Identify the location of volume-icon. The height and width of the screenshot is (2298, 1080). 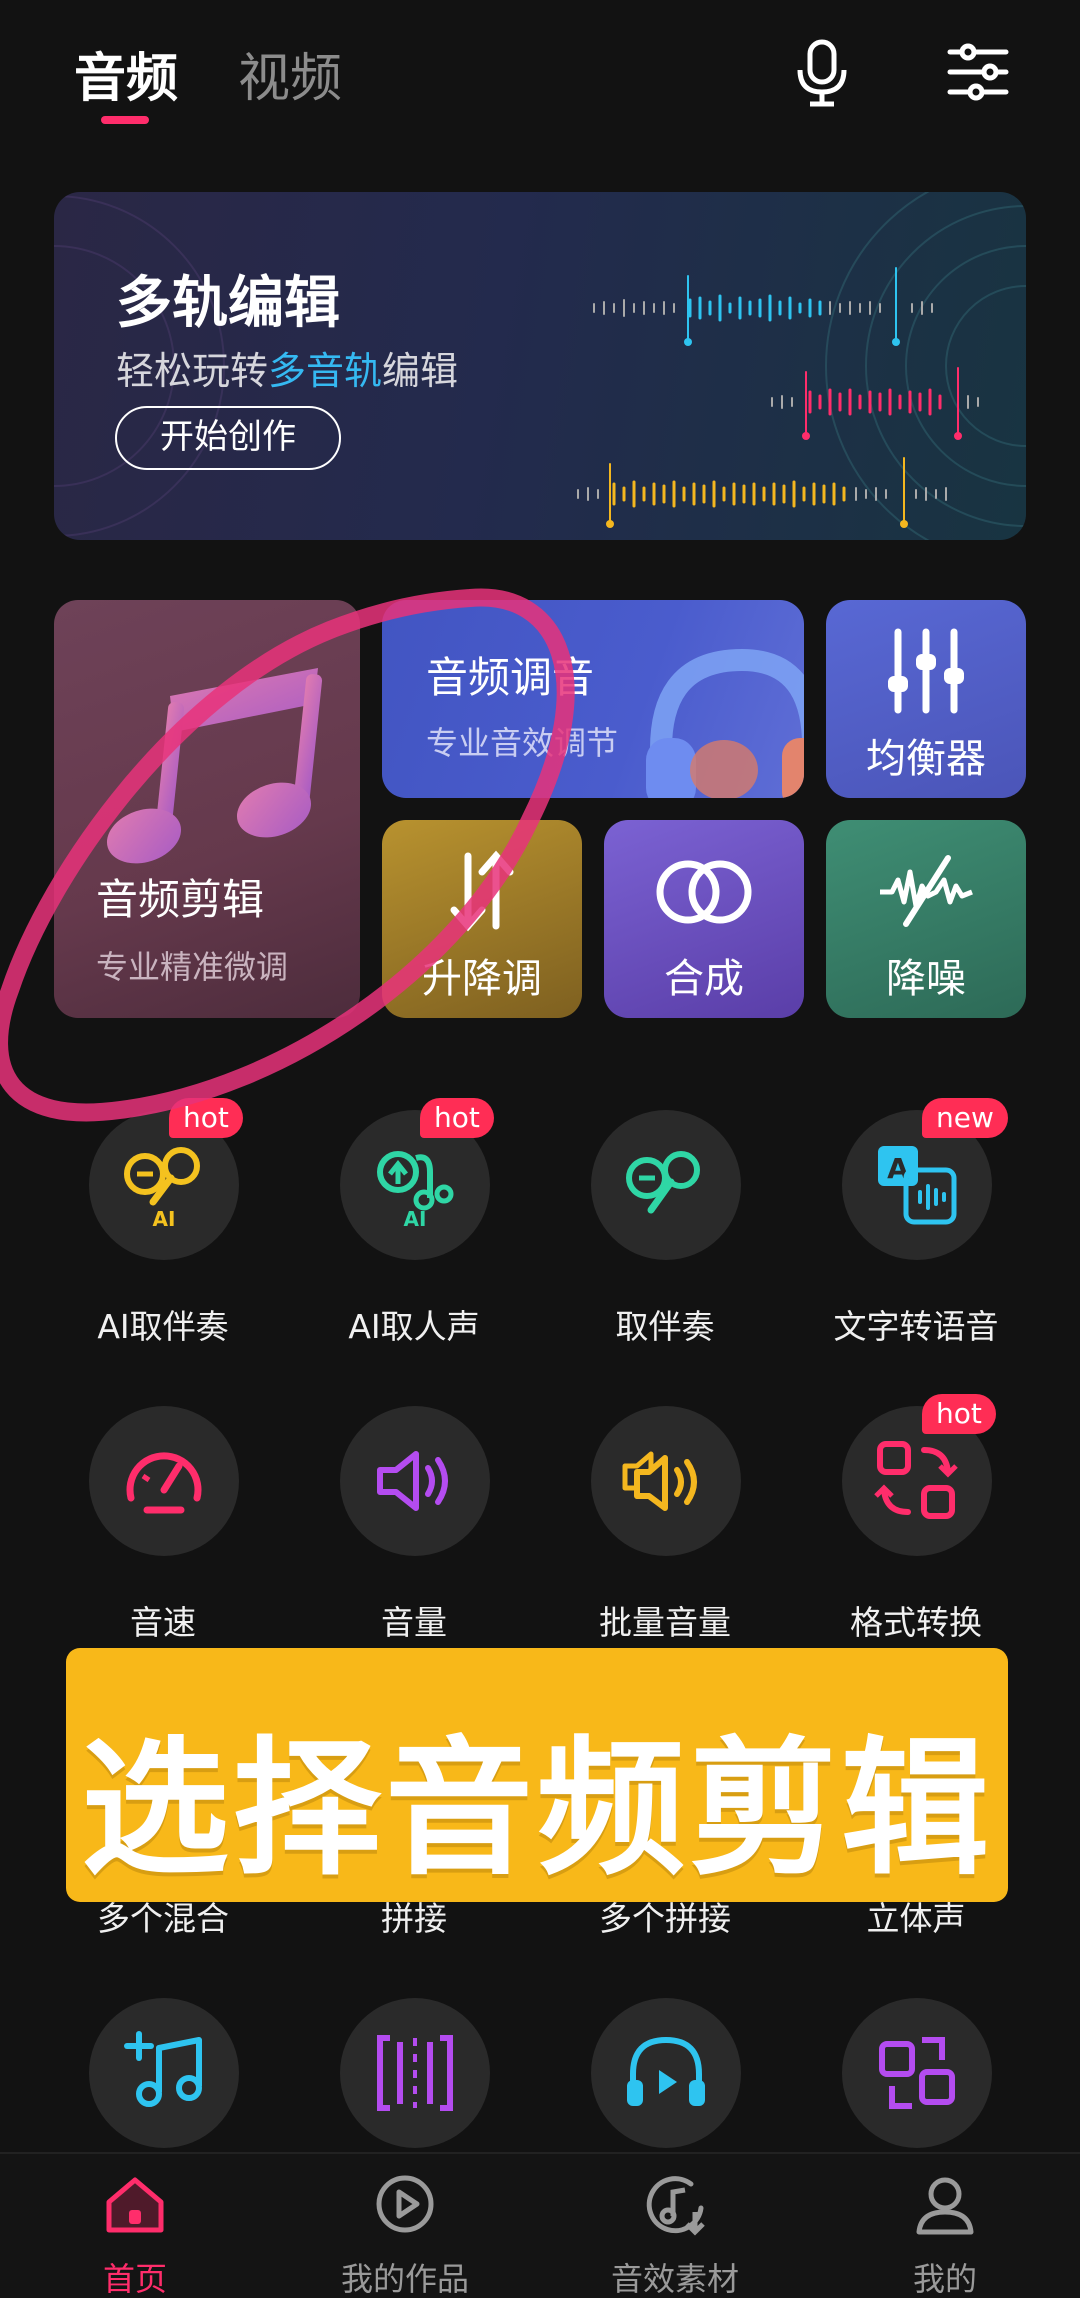
(412, 1481).